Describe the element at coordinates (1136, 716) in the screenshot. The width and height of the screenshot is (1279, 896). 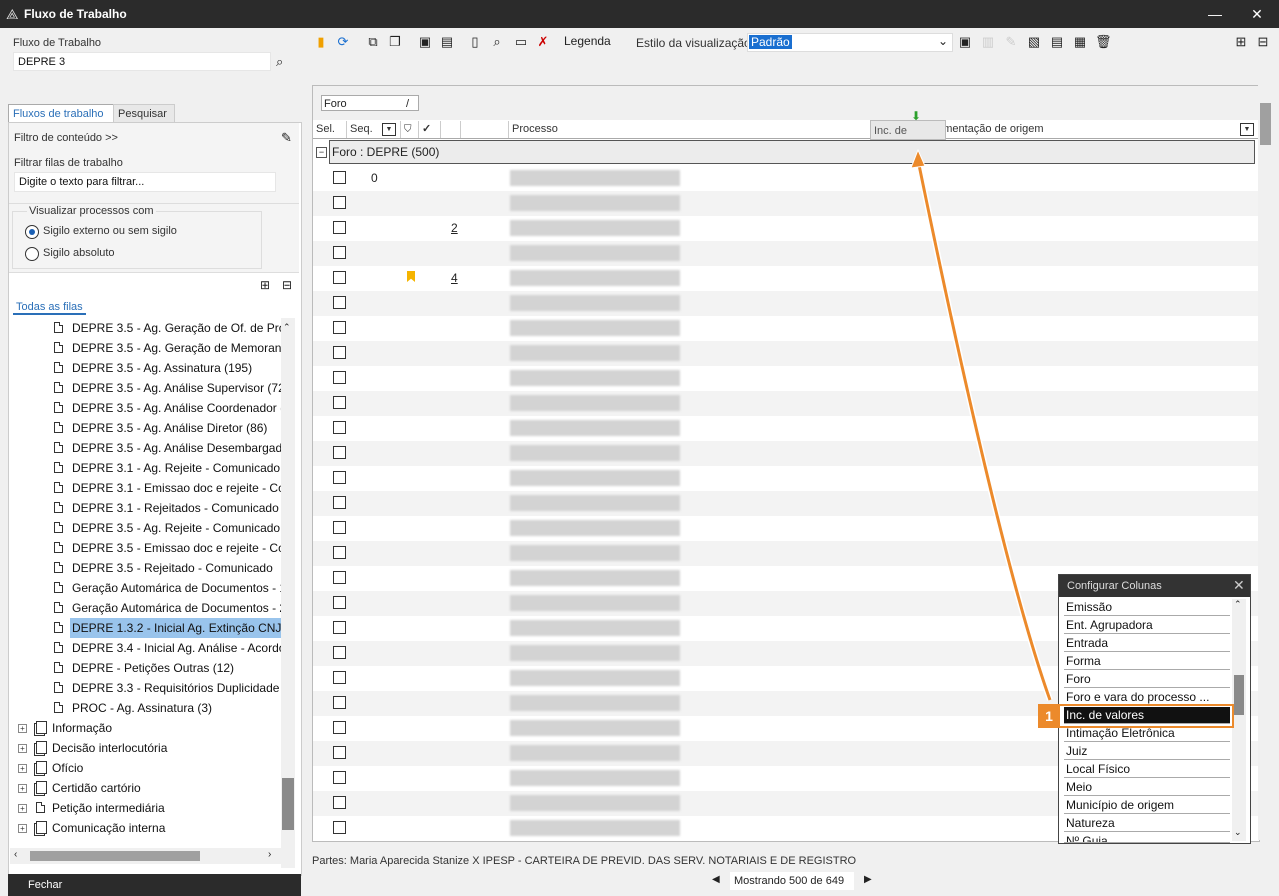
I see `callout-box` at that location.